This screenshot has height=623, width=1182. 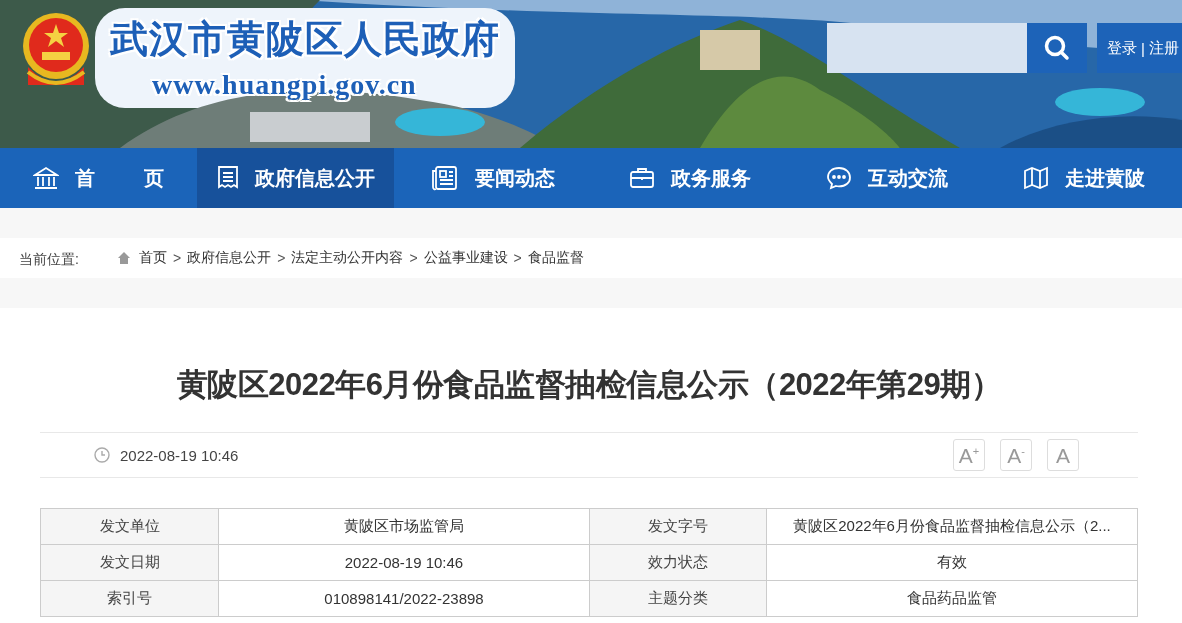 What do you see at coordinates (124, 258) in the screenshot?
I see `home-icon` at bounding box center [124, 258].